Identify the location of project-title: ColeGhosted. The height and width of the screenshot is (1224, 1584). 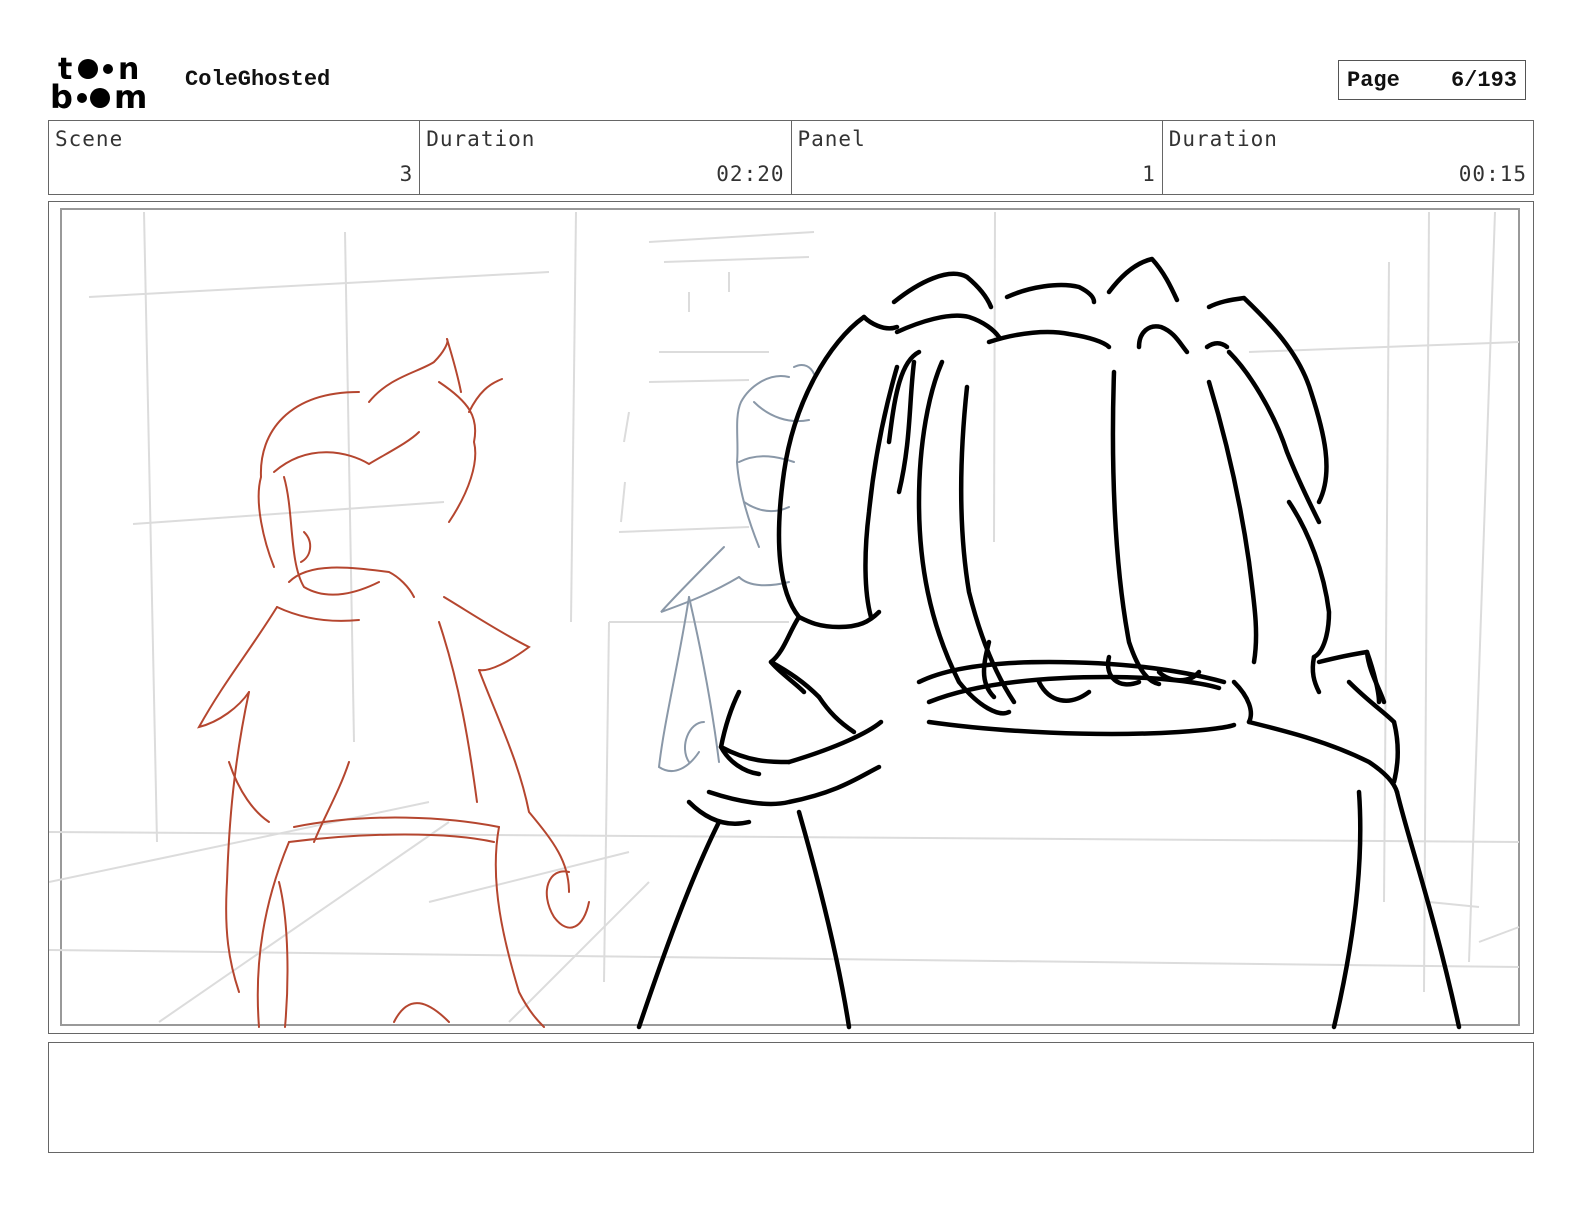
(258, 79).